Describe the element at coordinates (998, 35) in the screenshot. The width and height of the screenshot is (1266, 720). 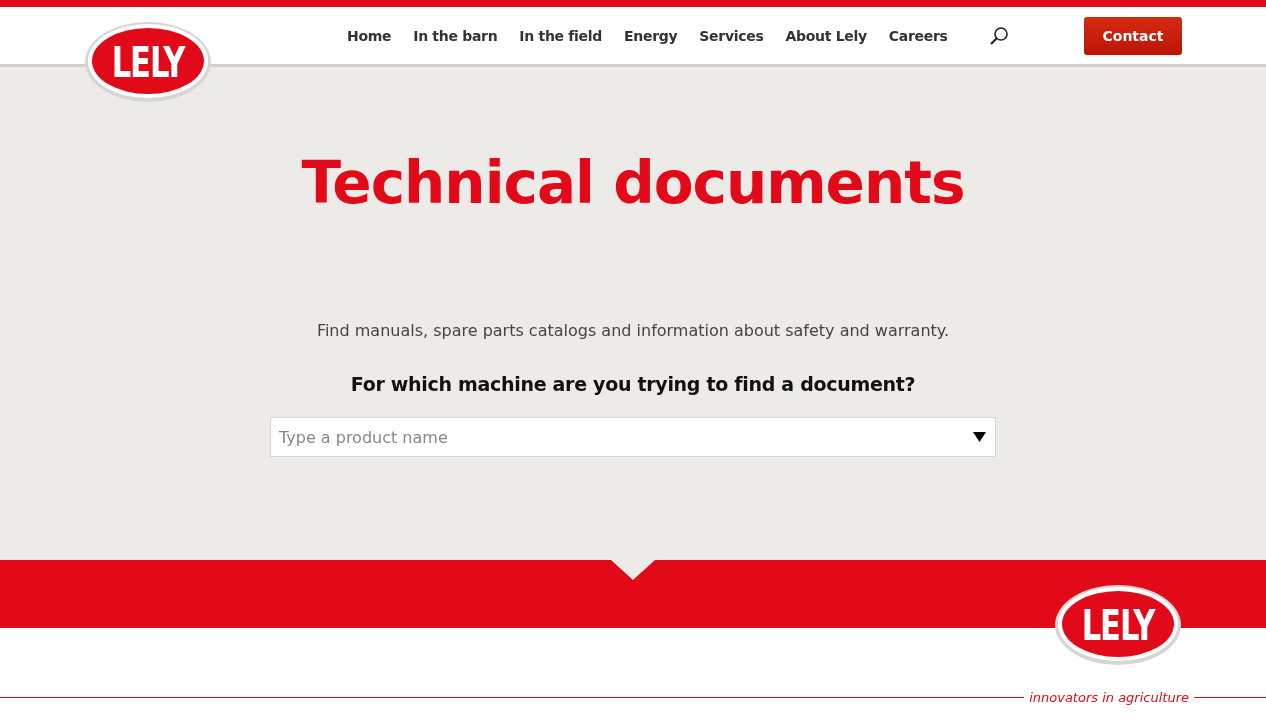
I see `search-icon` at that location.